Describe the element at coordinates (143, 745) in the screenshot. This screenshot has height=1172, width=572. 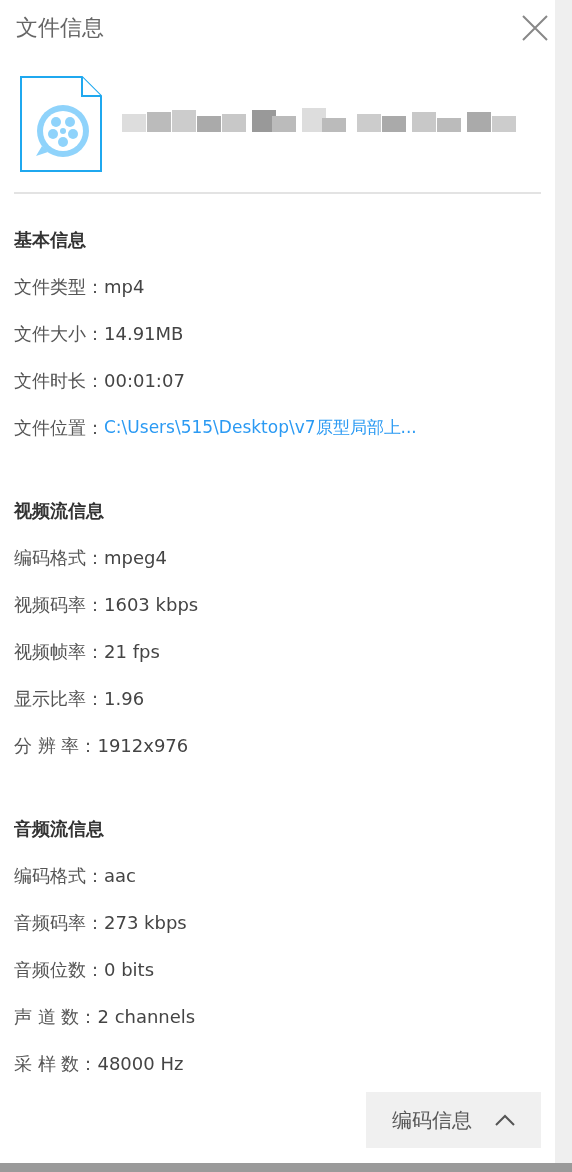
I see `field-value: 1912x976` at that location.